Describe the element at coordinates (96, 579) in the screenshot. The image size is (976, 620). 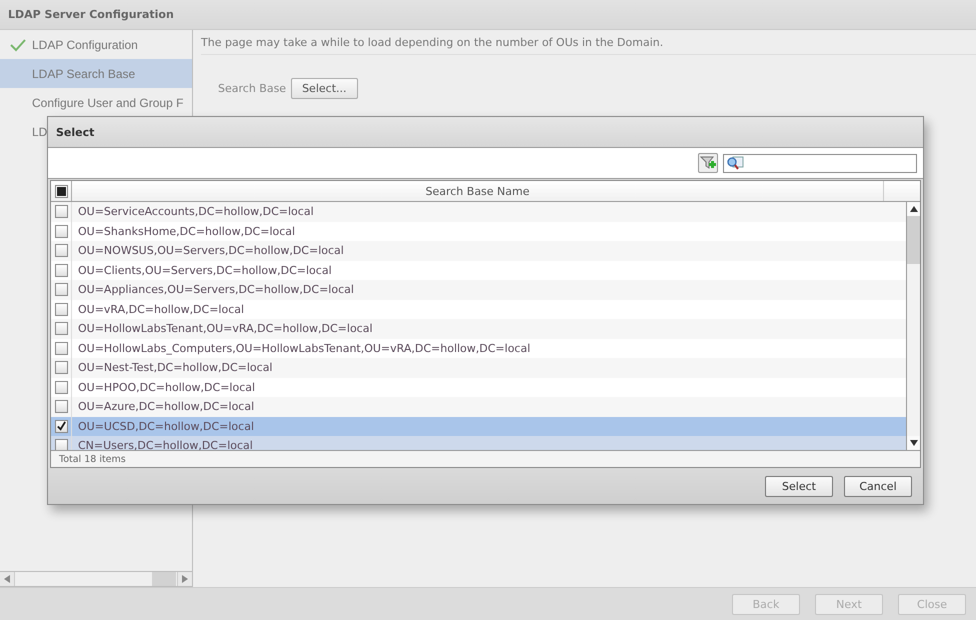
I see `horizontal-scrollbar` at that location.